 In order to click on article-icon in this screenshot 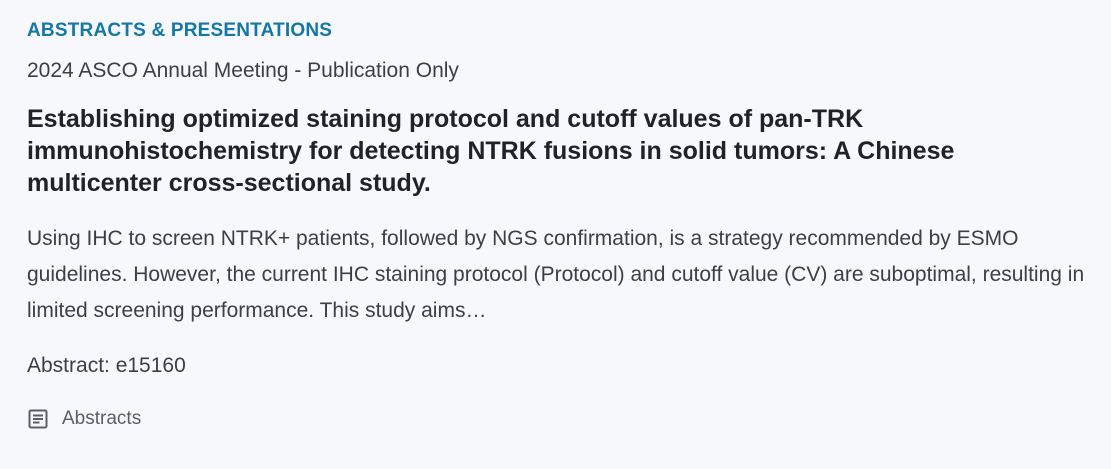, I will do `click(38, 419)`.